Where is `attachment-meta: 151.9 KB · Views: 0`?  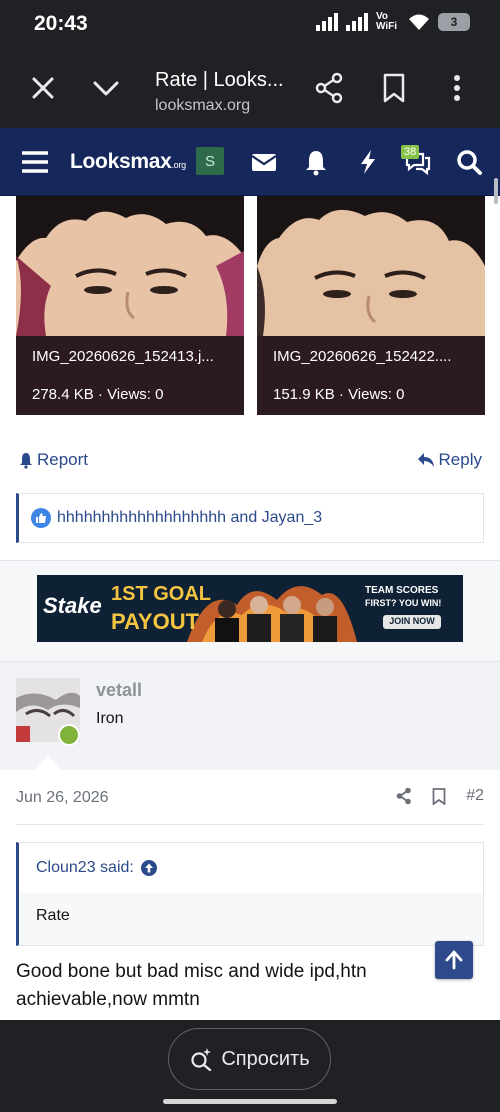 attachment-meta: 151.9 KB · Views: 0 is located at coordinates (339, 394).